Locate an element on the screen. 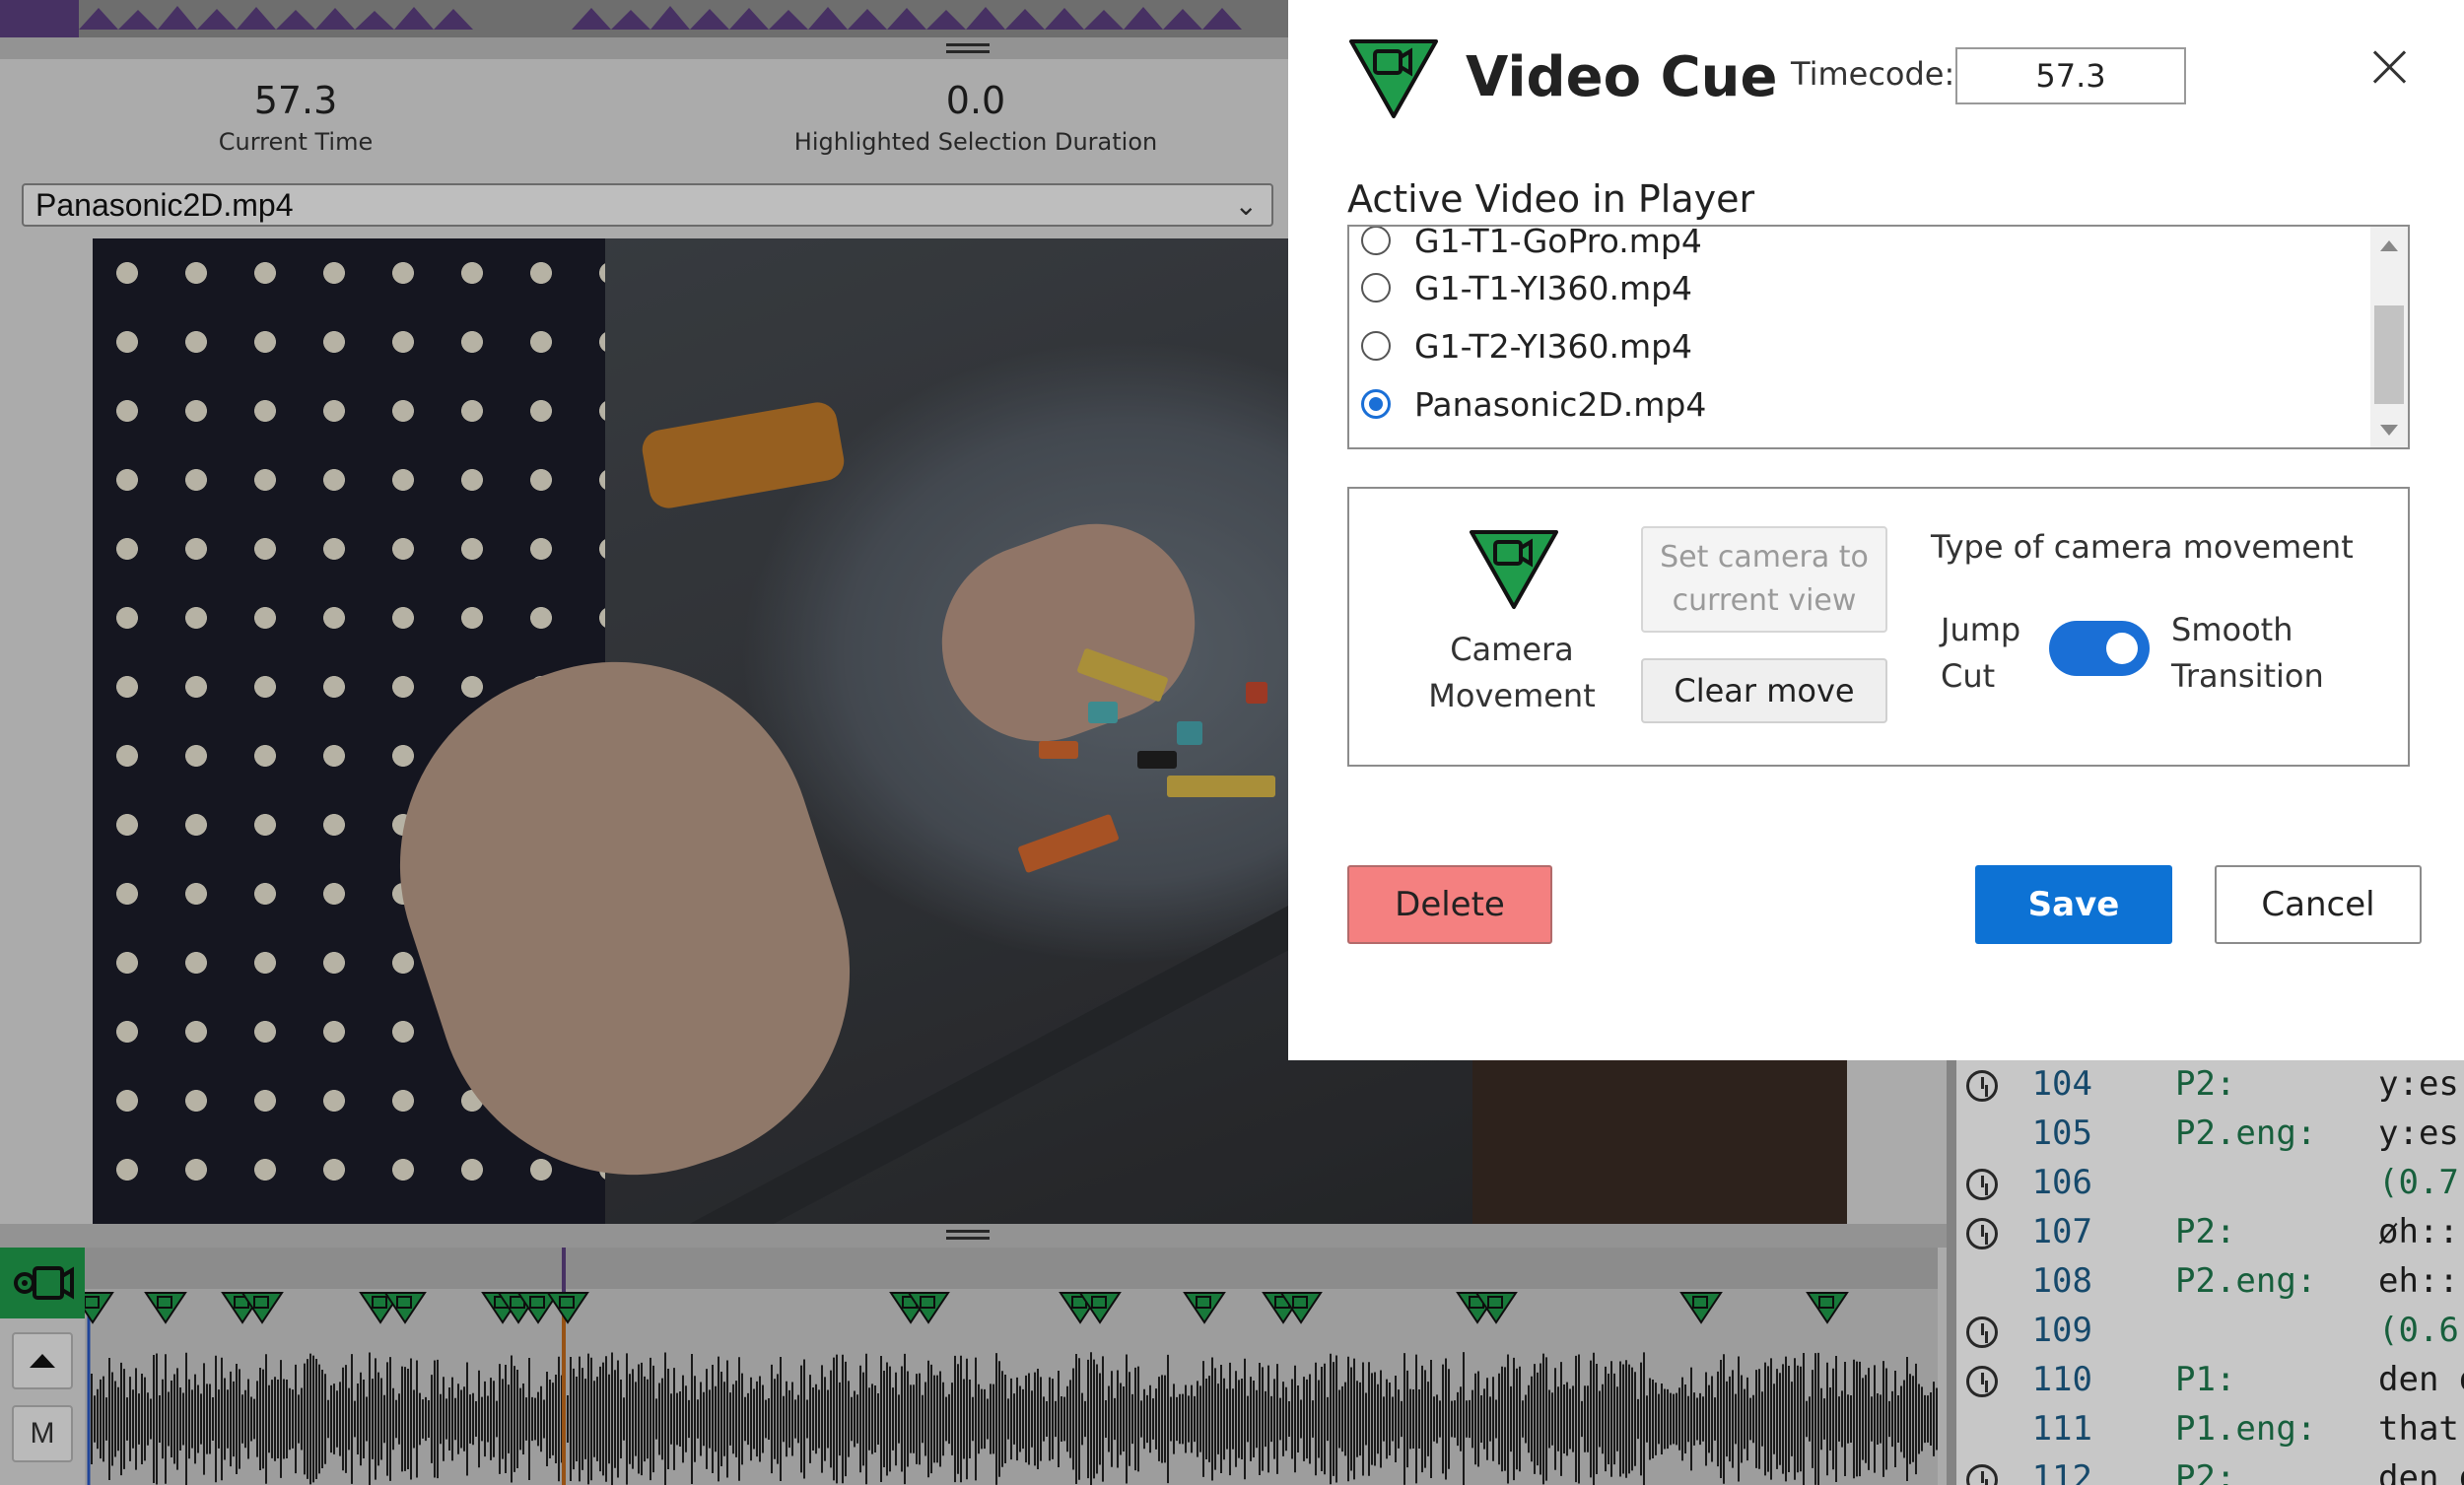 The width and height of the screenshot is (2464, 1485). close-icon is located at coordinates (2390, 67).